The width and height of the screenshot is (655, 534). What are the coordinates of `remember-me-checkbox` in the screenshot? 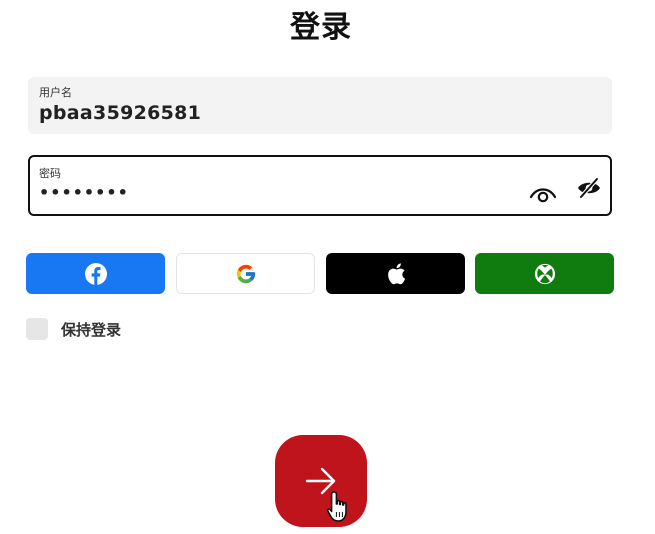 It's located at (37, 329).